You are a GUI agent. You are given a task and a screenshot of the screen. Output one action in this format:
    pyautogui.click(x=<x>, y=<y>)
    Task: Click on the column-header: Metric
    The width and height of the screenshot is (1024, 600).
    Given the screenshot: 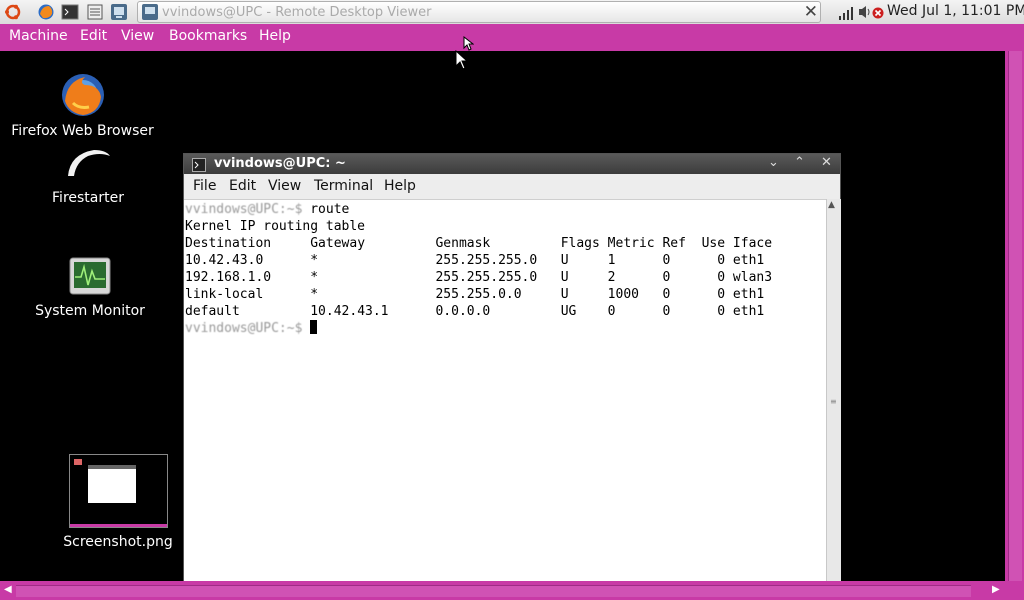 What is the action you would take?
    pyautogui.click(x=635, y=243)
    